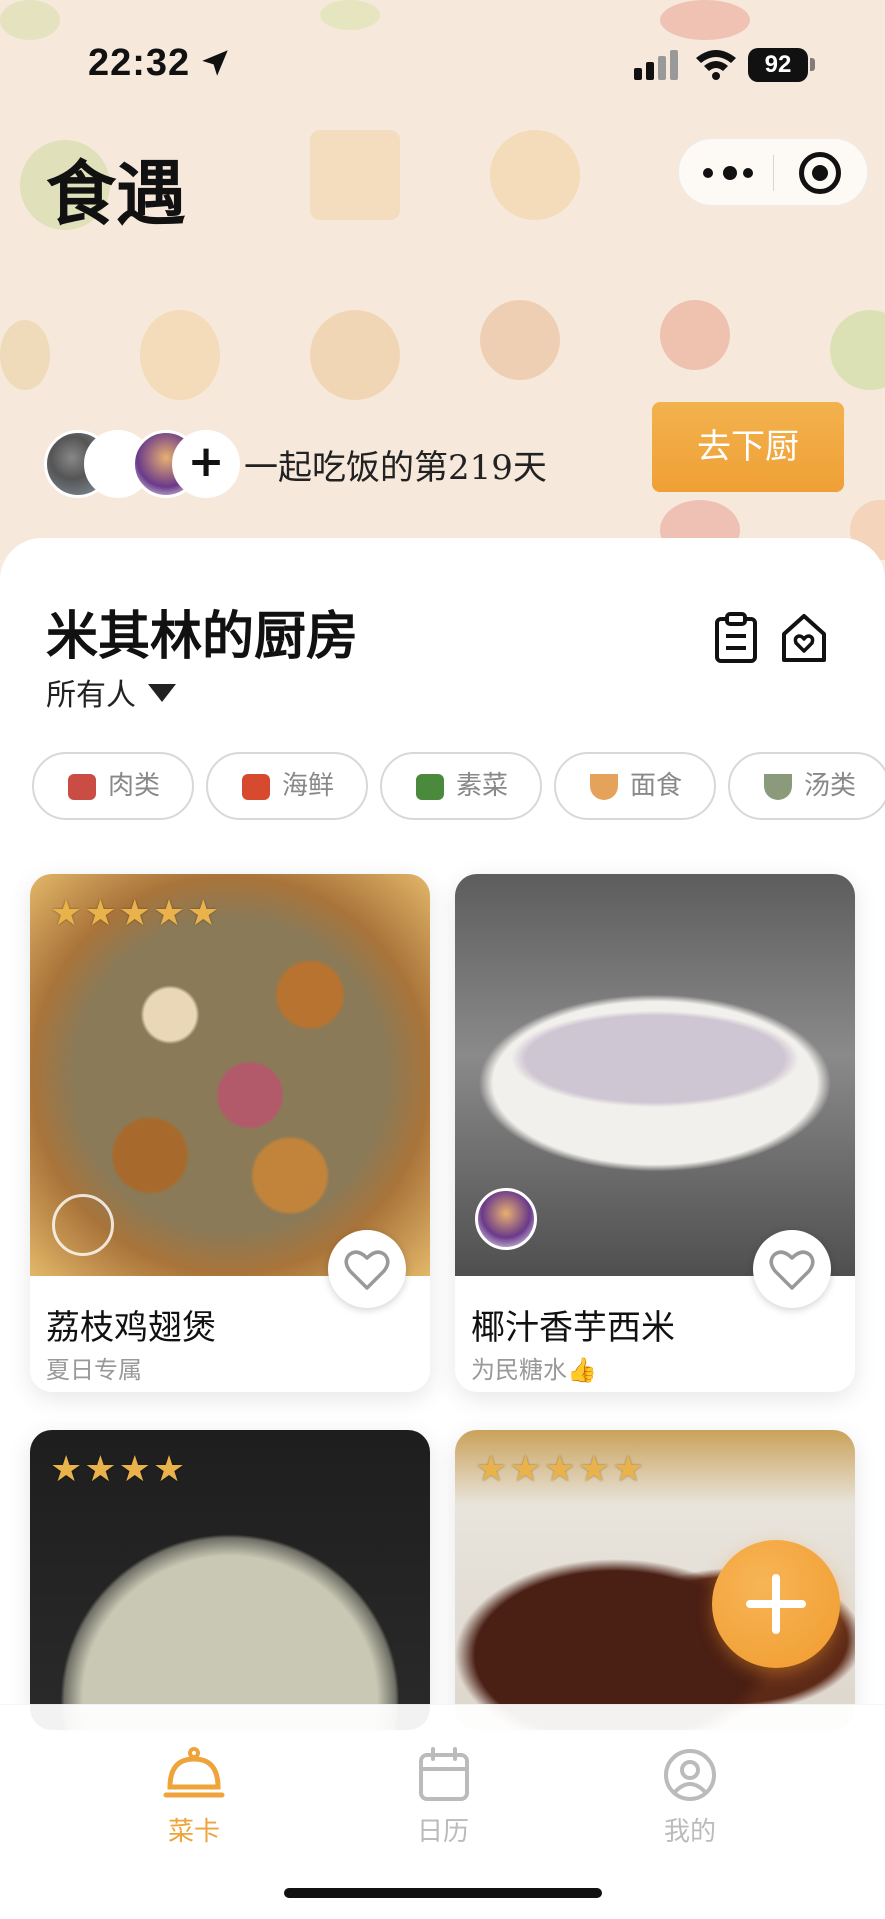  What do you see at coordinates (395, 468) in the screenshot?
I see `days-together-text: 一起吃饭的第219天` at bounding box center [395, 468].